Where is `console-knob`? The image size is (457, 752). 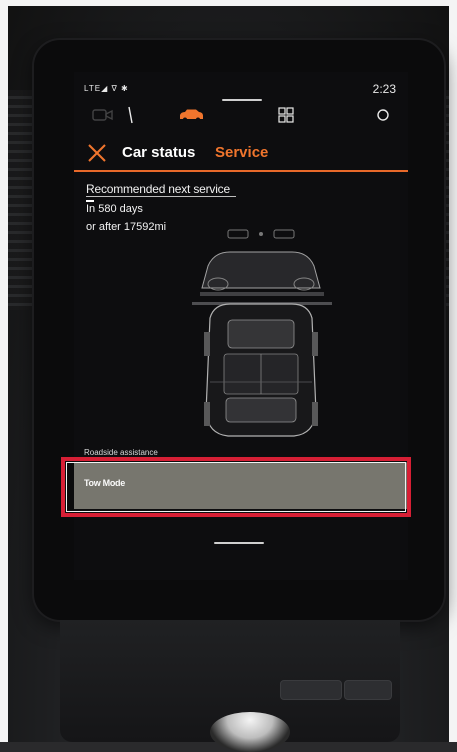
console-knob is located at coordinates (250, 732).